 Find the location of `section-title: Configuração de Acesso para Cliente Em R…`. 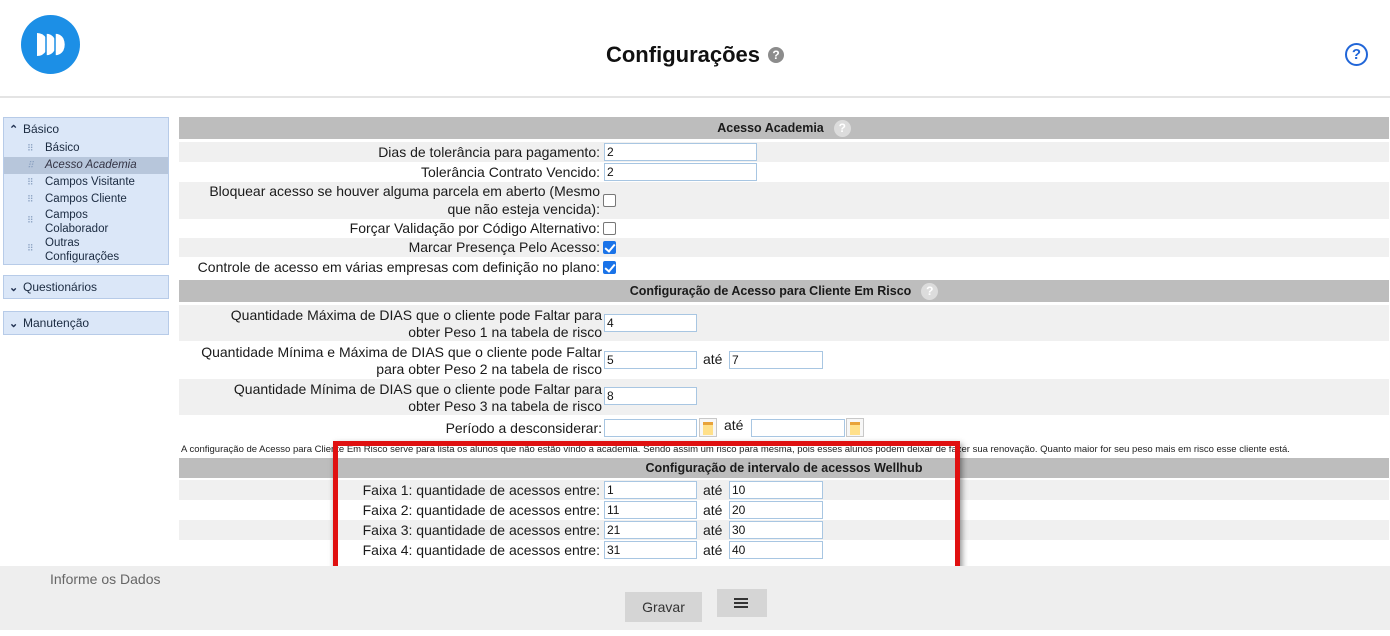

section-title: Configuração de Acesso para Cliente Em R… is located at coordinates (770, 291).